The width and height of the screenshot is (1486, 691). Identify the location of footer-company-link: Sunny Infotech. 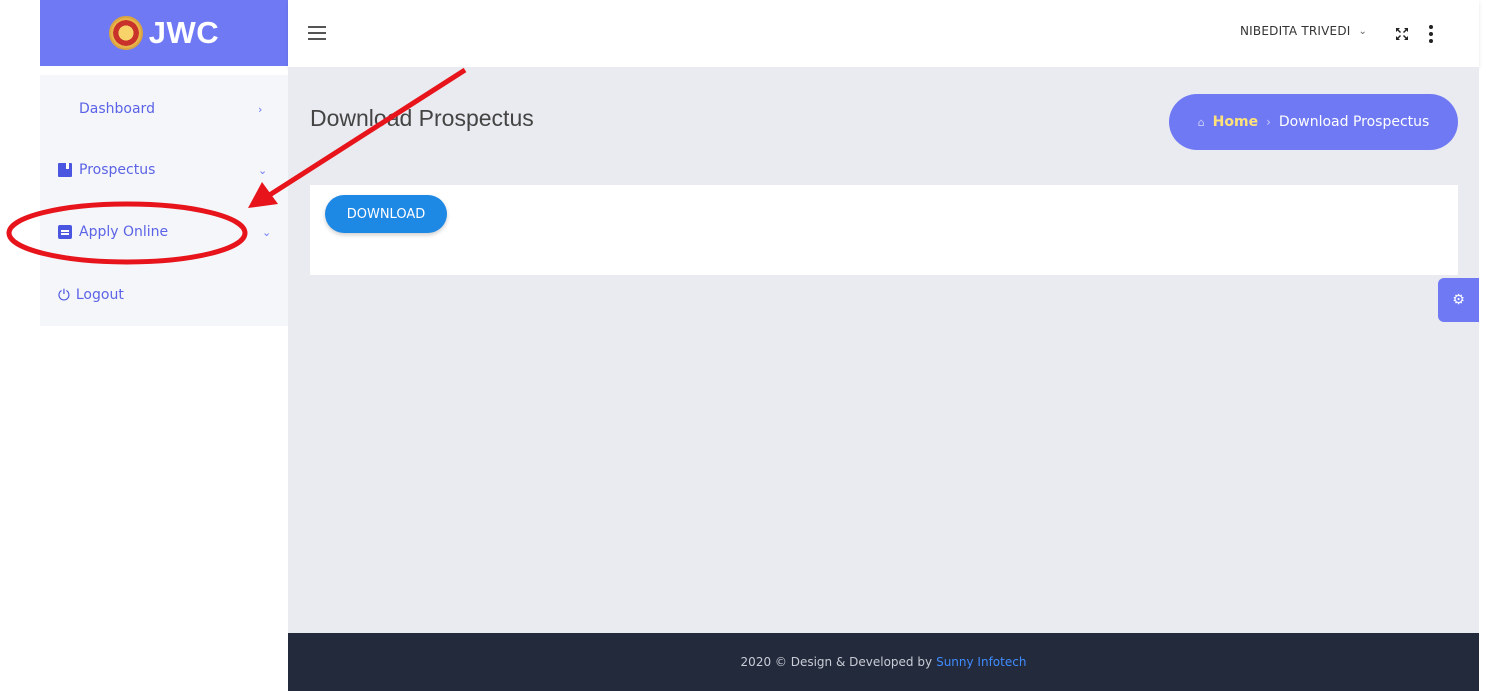
(981, 662).